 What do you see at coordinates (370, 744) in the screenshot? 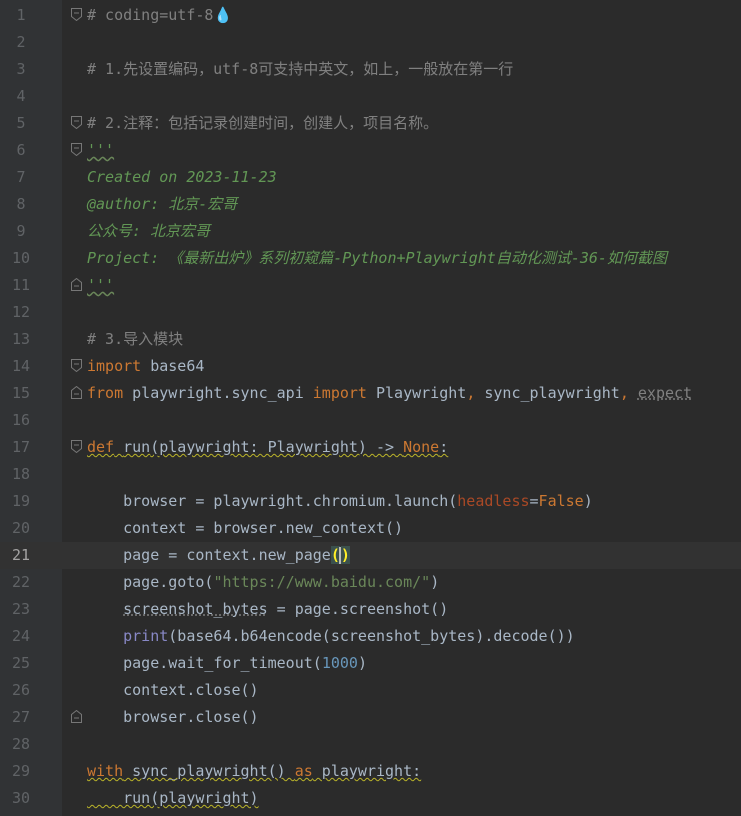
I see `code-line: 28` at bounding box center [370, 744].